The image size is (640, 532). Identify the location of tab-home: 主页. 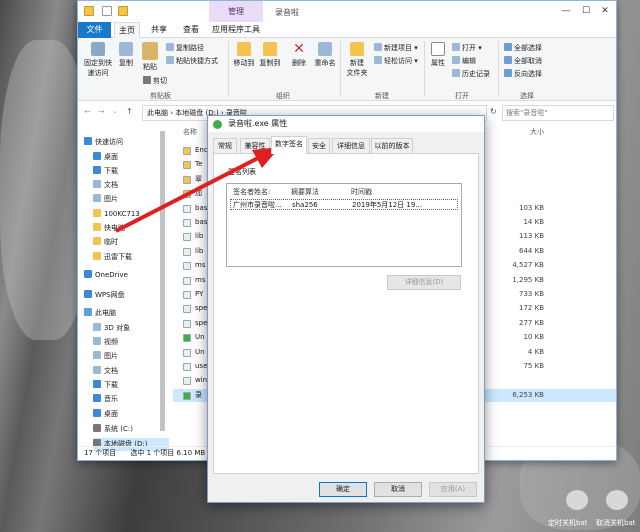
(127, 30).